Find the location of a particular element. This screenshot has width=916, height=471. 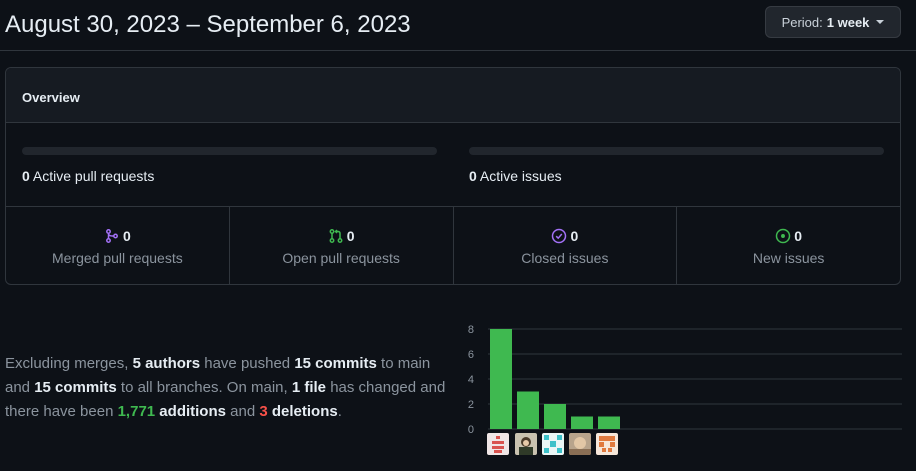

active-issues: 0 Active issues is located at coordinates (676, 165).